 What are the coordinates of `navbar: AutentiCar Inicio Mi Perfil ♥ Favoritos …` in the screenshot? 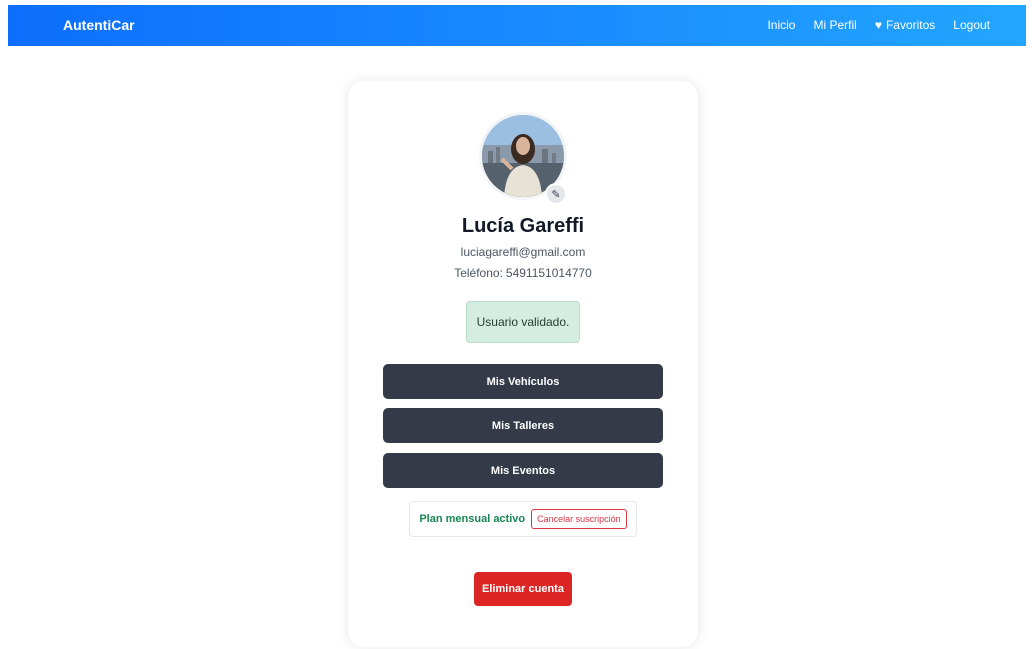 It's located at (517, 25).